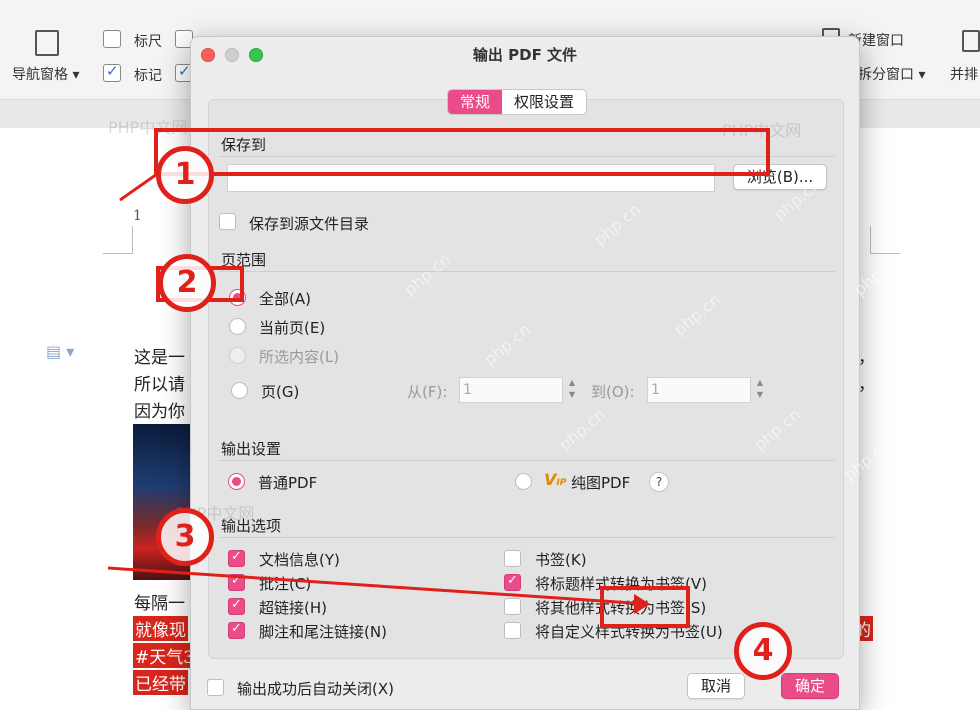 The width and height of the screenshot is (980, 710). I want to click on other-styles-bookmark-label: 将其他样式转换为书签(S), so click(621, 608).